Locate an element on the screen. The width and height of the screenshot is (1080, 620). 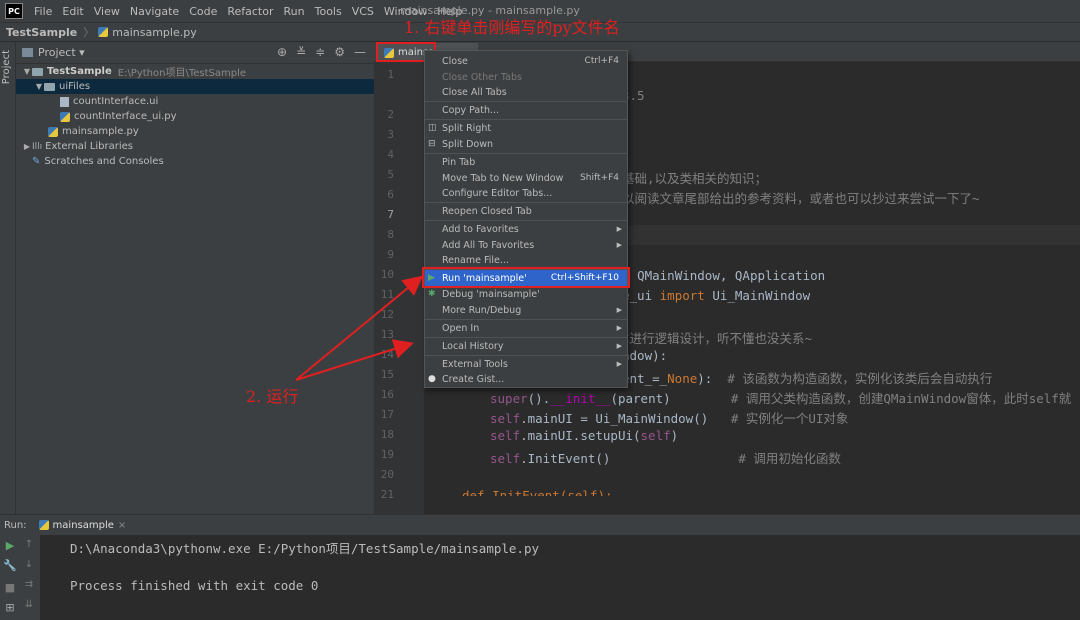
console-line: Process finished with exit code 0 is located at coordinates (194, 585).